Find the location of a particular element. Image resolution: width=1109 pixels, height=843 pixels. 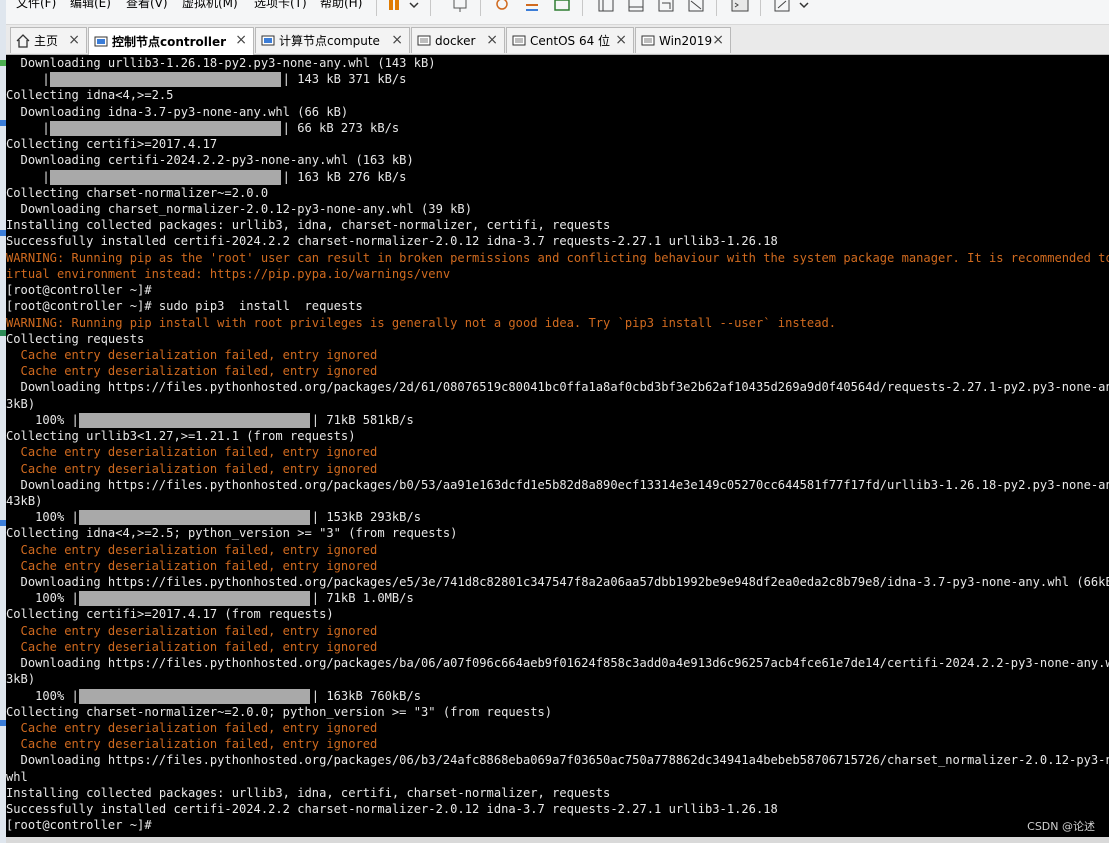

snapshot-manager-icon is located at coordinates (562, 8).